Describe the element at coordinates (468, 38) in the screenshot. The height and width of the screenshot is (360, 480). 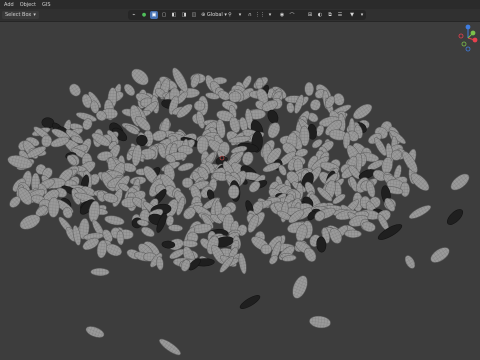
I see `navigation-gizmo` at that location.